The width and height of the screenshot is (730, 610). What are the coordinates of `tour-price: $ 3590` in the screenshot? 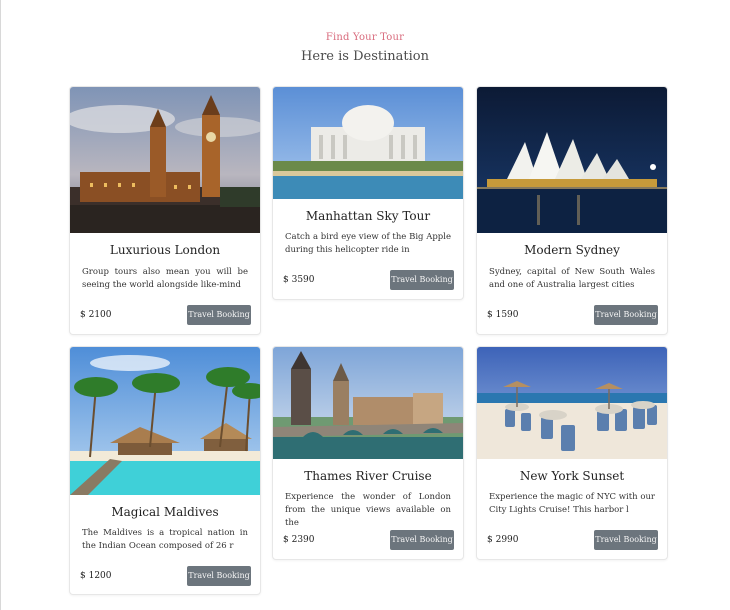 It's located at (299, 280).